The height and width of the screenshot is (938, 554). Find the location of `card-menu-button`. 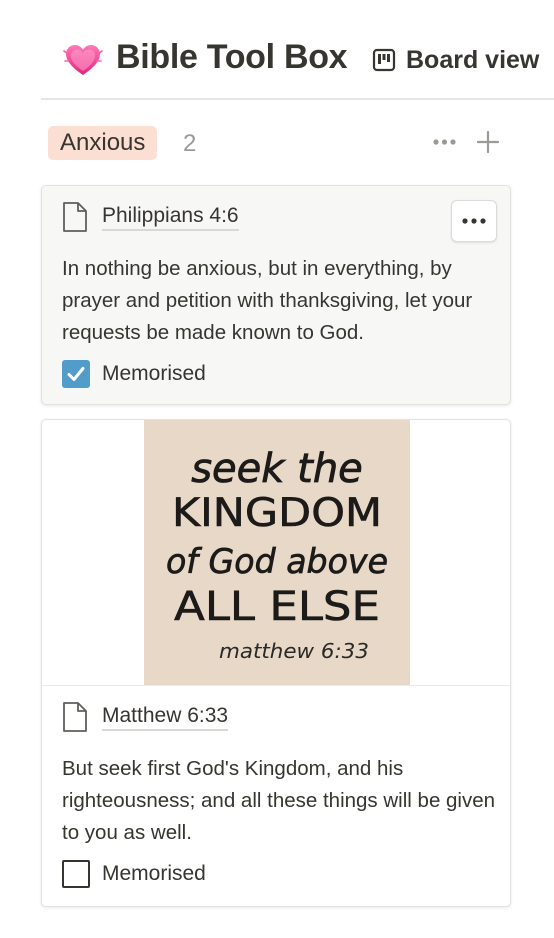

card-menu-button is located at coordinates (474, 221).